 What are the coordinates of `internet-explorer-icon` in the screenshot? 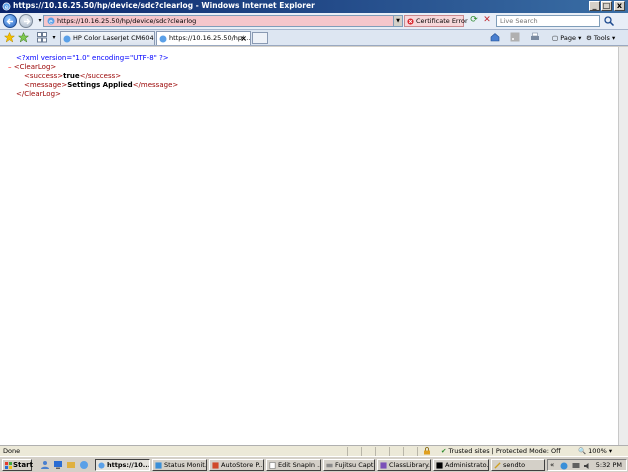 It's located at (101, 465).